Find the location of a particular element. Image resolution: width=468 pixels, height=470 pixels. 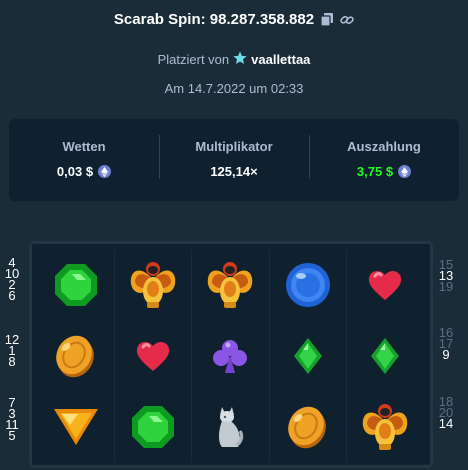

payline-number: 8 is located at coordinates (12, 361).